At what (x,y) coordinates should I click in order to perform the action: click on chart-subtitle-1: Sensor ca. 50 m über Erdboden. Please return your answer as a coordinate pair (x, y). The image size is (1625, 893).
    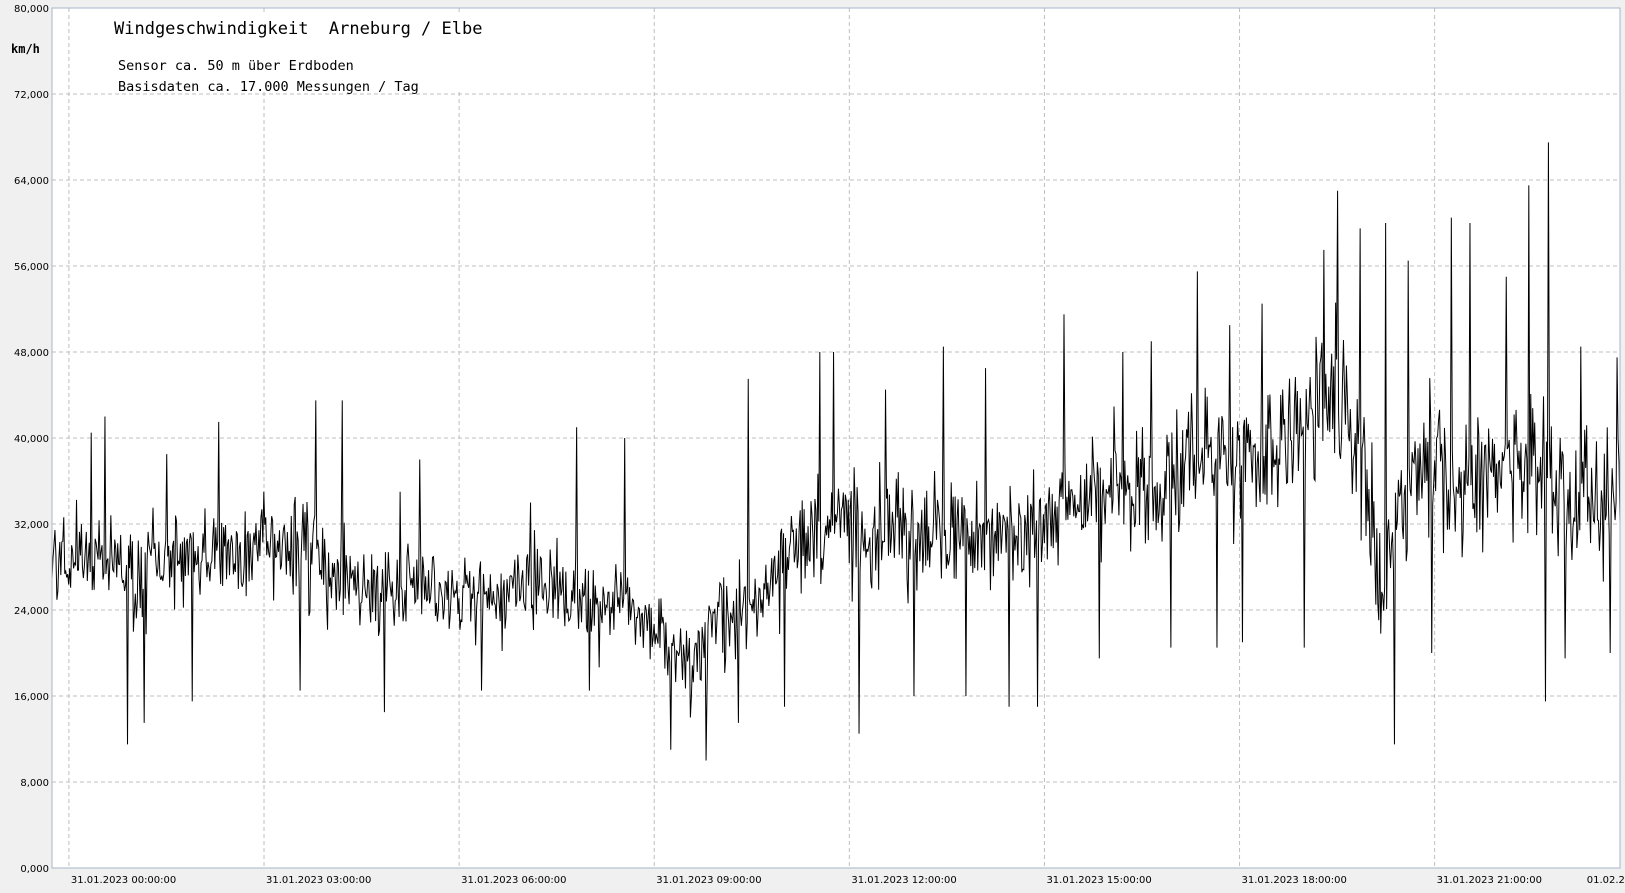
    Looking at the image, I should click on (236, 66).